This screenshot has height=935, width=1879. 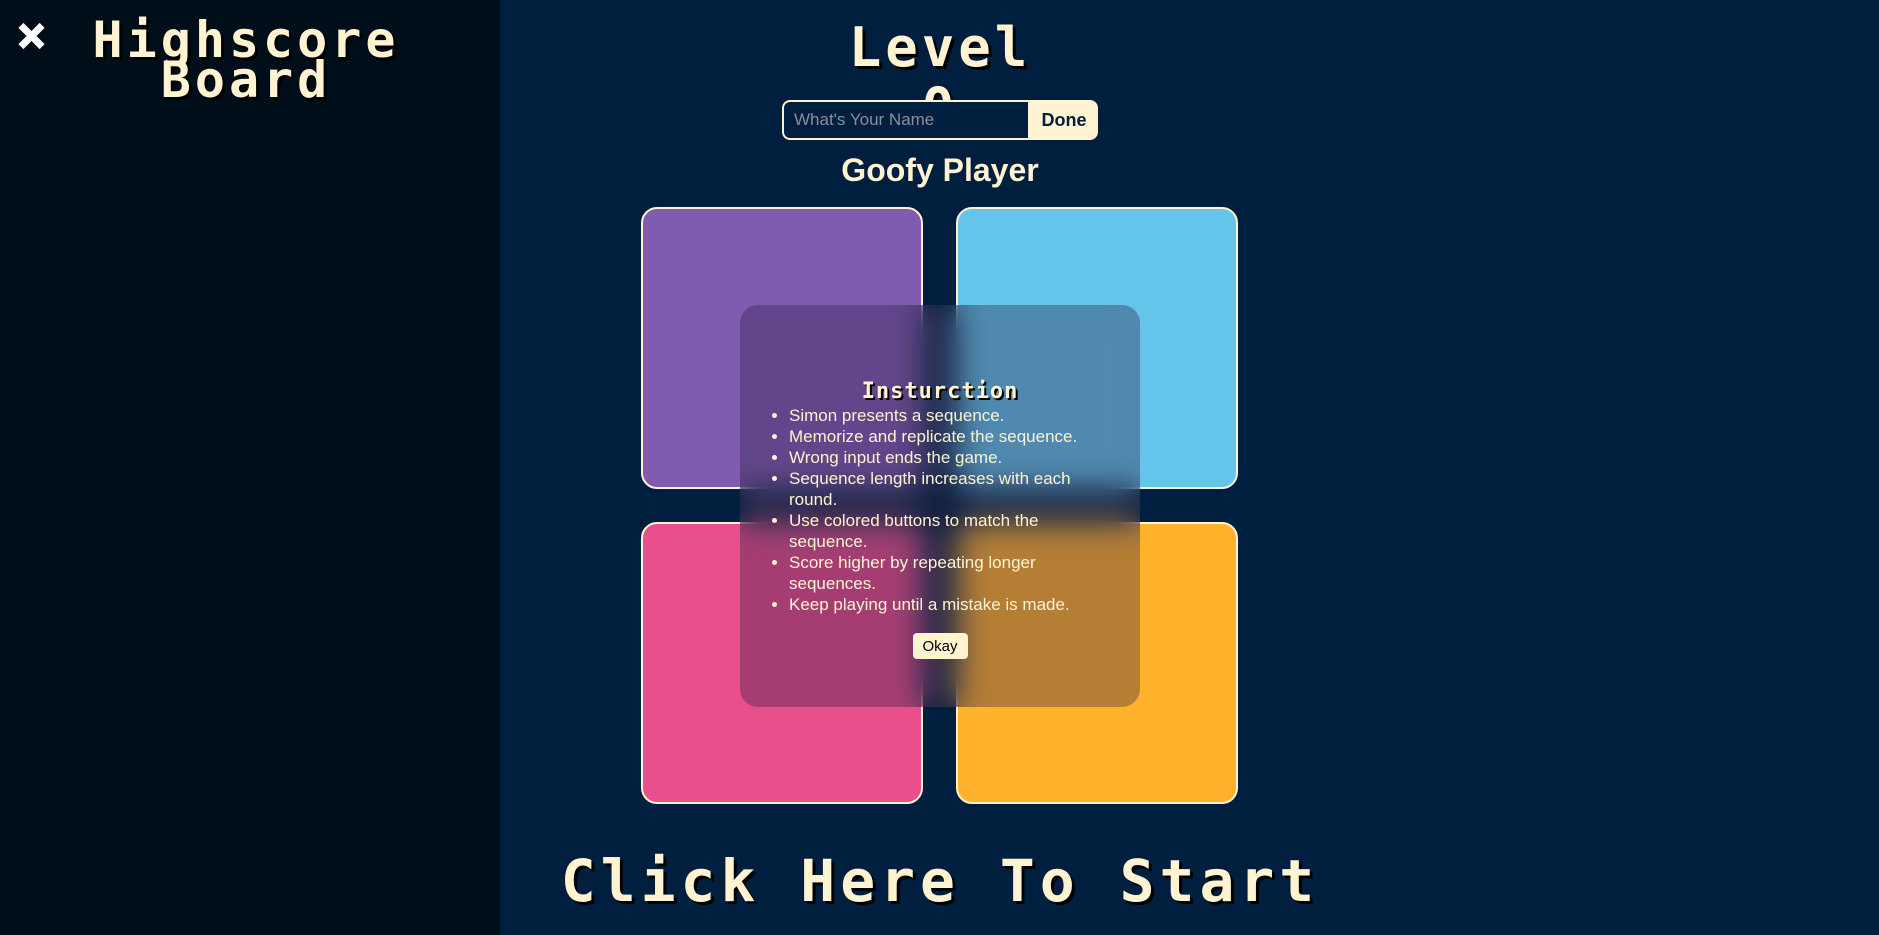 I want to click on player-name: Goofy Player, so click(x=940, y=170).